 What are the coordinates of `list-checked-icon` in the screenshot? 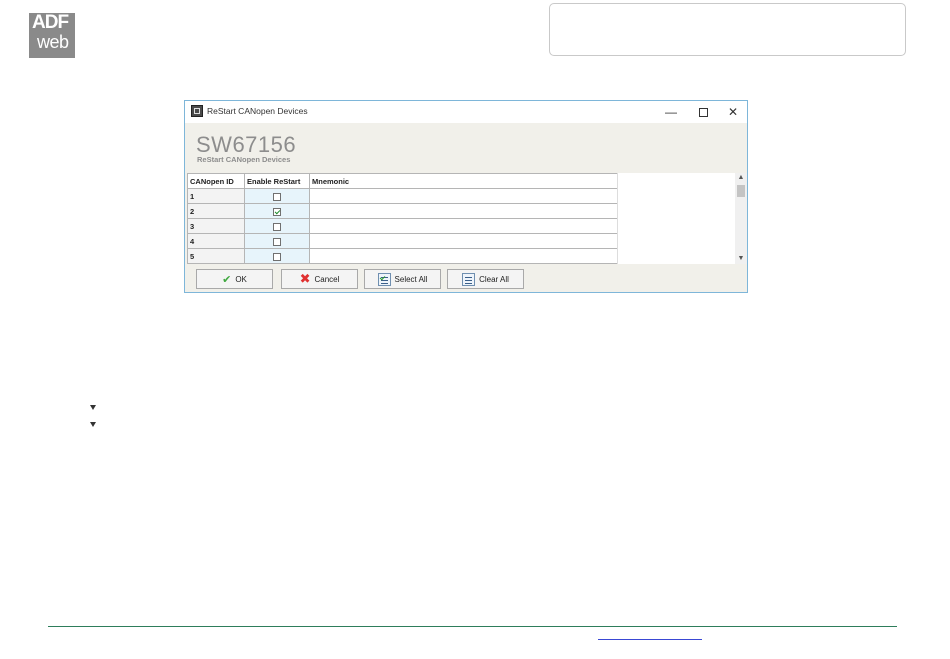 It's located at (384, 279).